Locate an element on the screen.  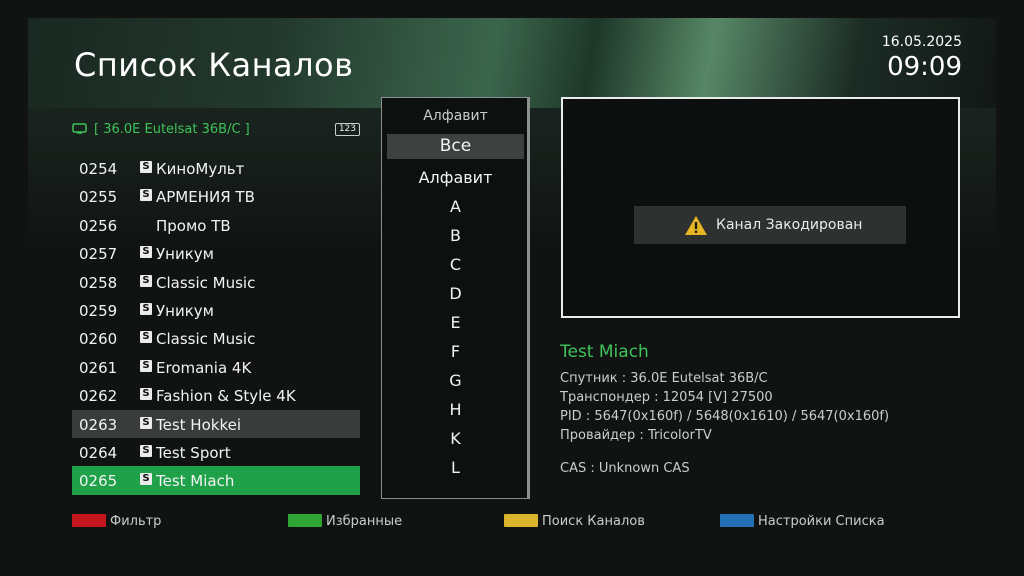
satellite-row: [ 36.0E Eutelsat 36B/C ] 123 is located at coordinates (216, 130).